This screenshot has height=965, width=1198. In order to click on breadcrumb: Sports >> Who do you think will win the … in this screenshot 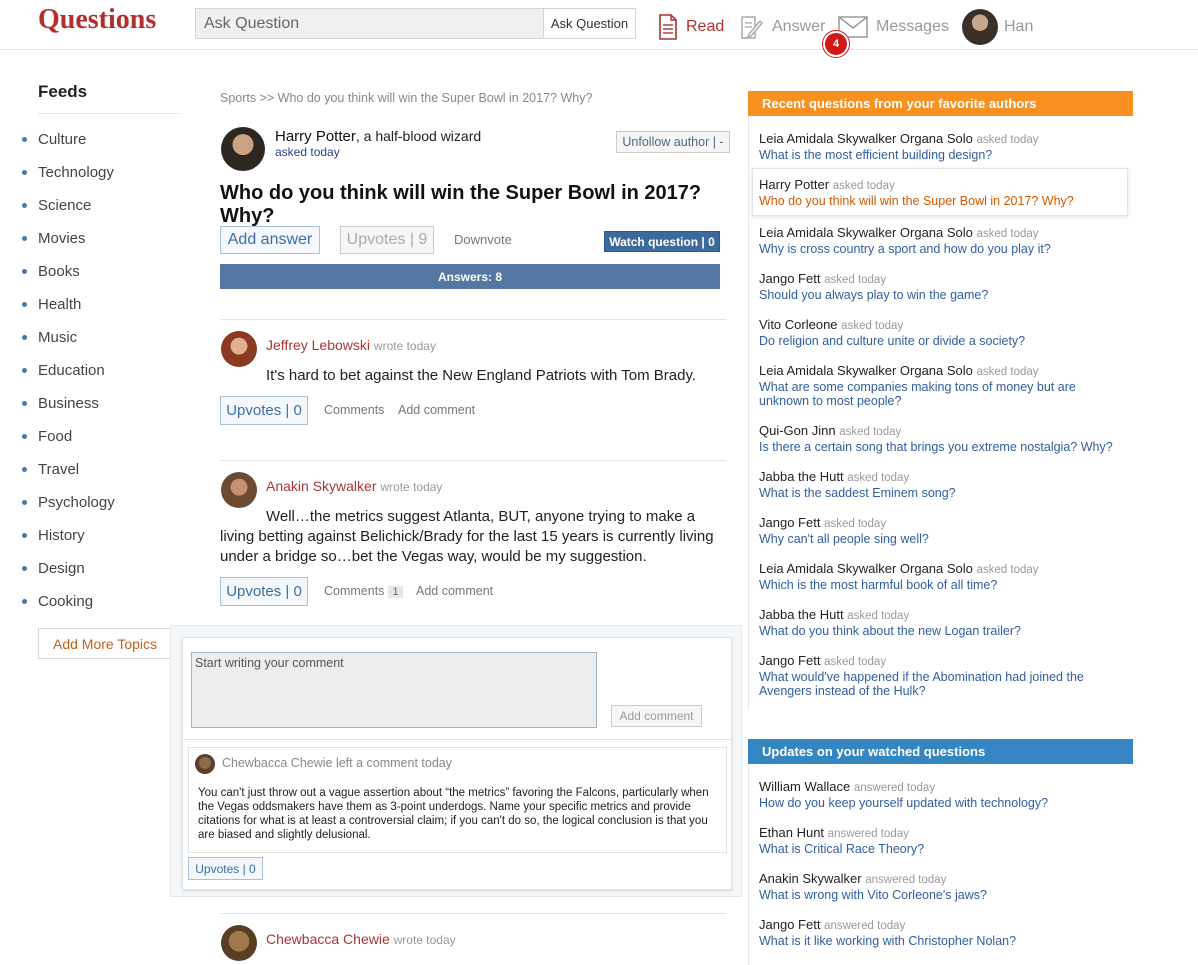, I will do `click(406, 98)`.